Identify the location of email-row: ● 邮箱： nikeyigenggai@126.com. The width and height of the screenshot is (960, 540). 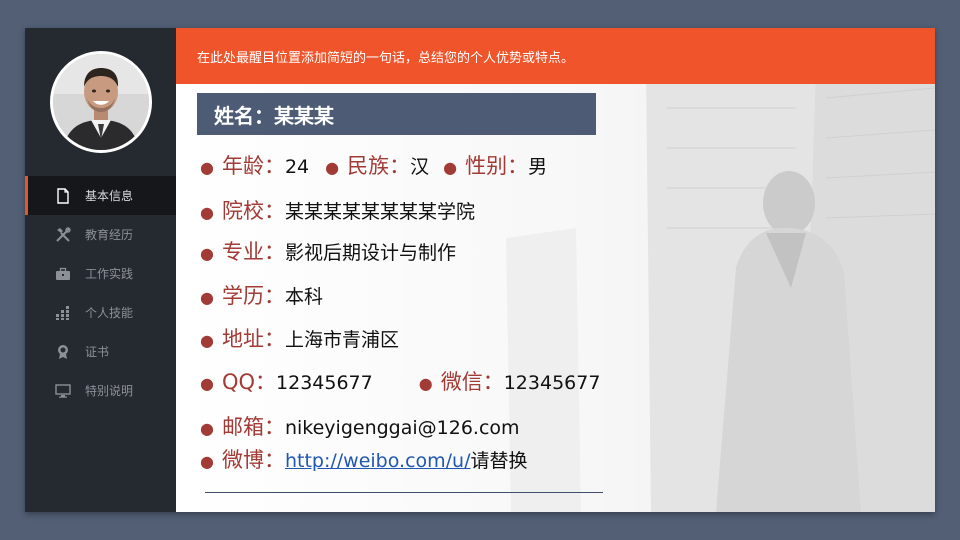
(360, 426).